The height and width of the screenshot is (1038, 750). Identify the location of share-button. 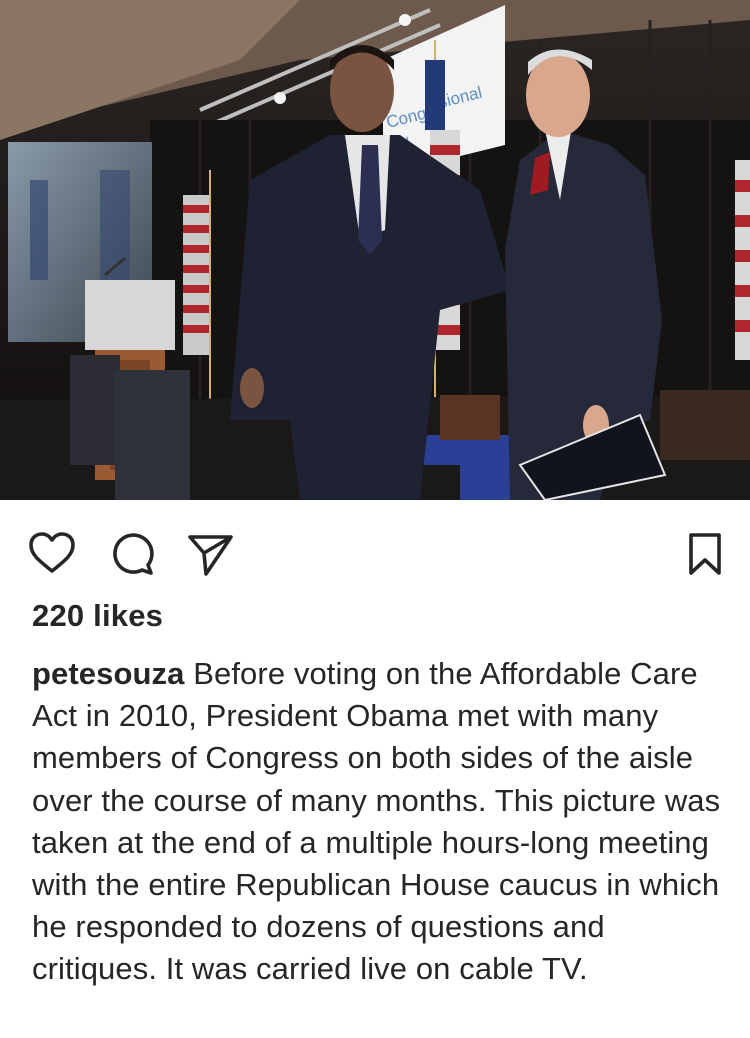
(210, 554).